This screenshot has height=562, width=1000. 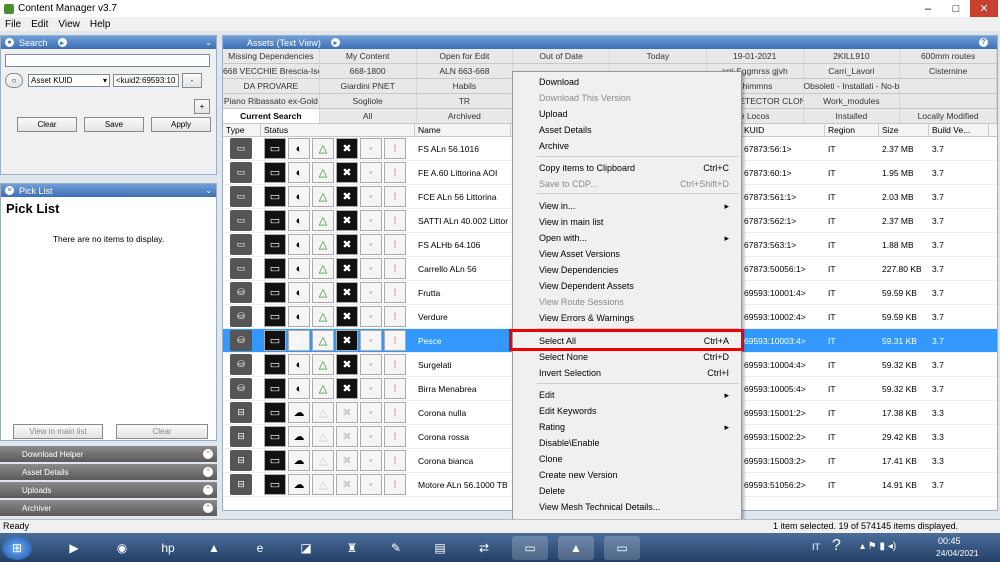 I want to click on filter-tab: Out of Date, so click(x=561, y=56).